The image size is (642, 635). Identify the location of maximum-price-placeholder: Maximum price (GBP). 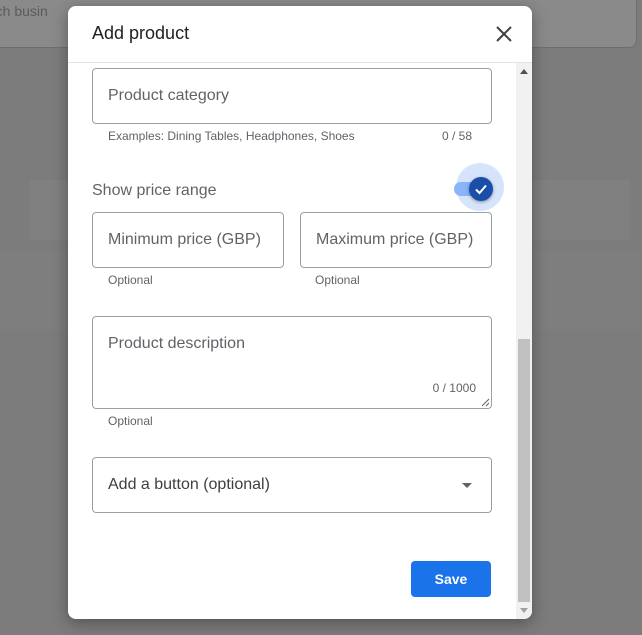
(395, 239).